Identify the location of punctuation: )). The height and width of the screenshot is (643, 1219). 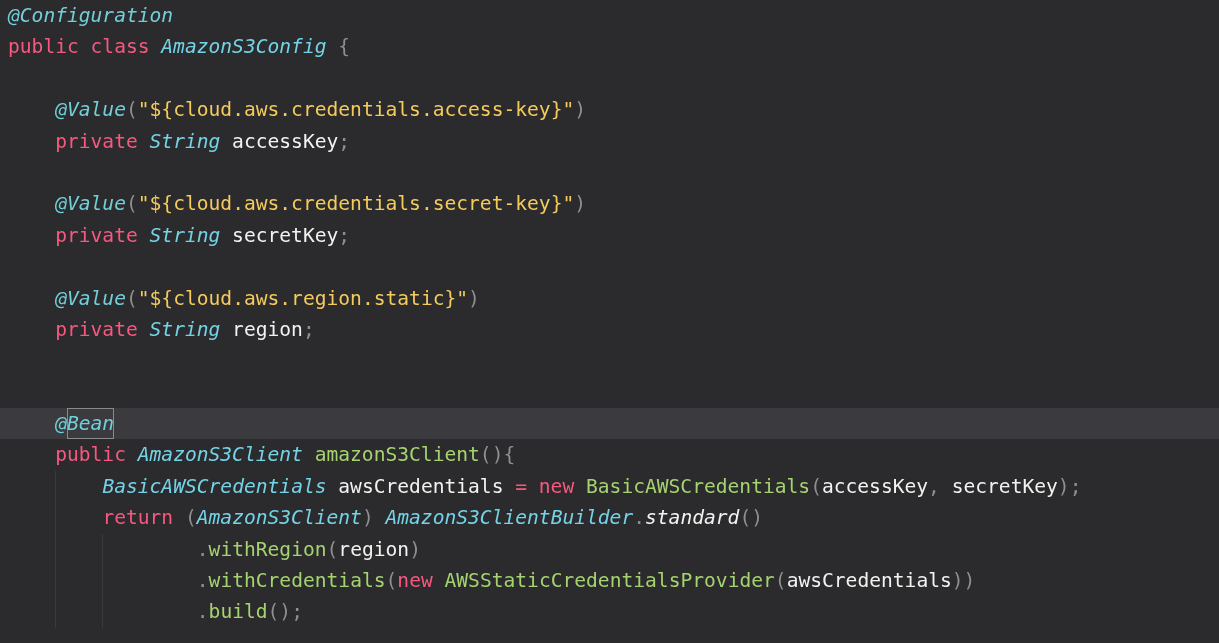
(963, 581).